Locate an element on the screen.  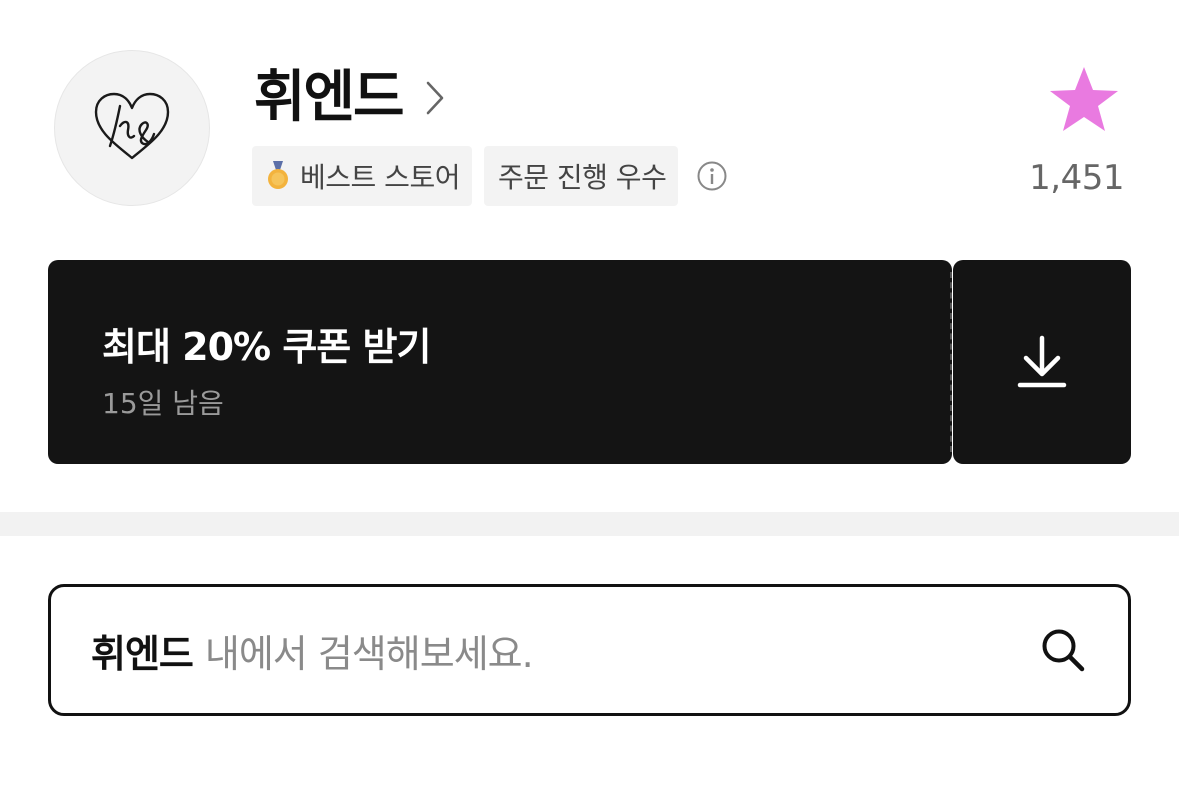
coupon-download-button is located at coordinates (1042, 362).